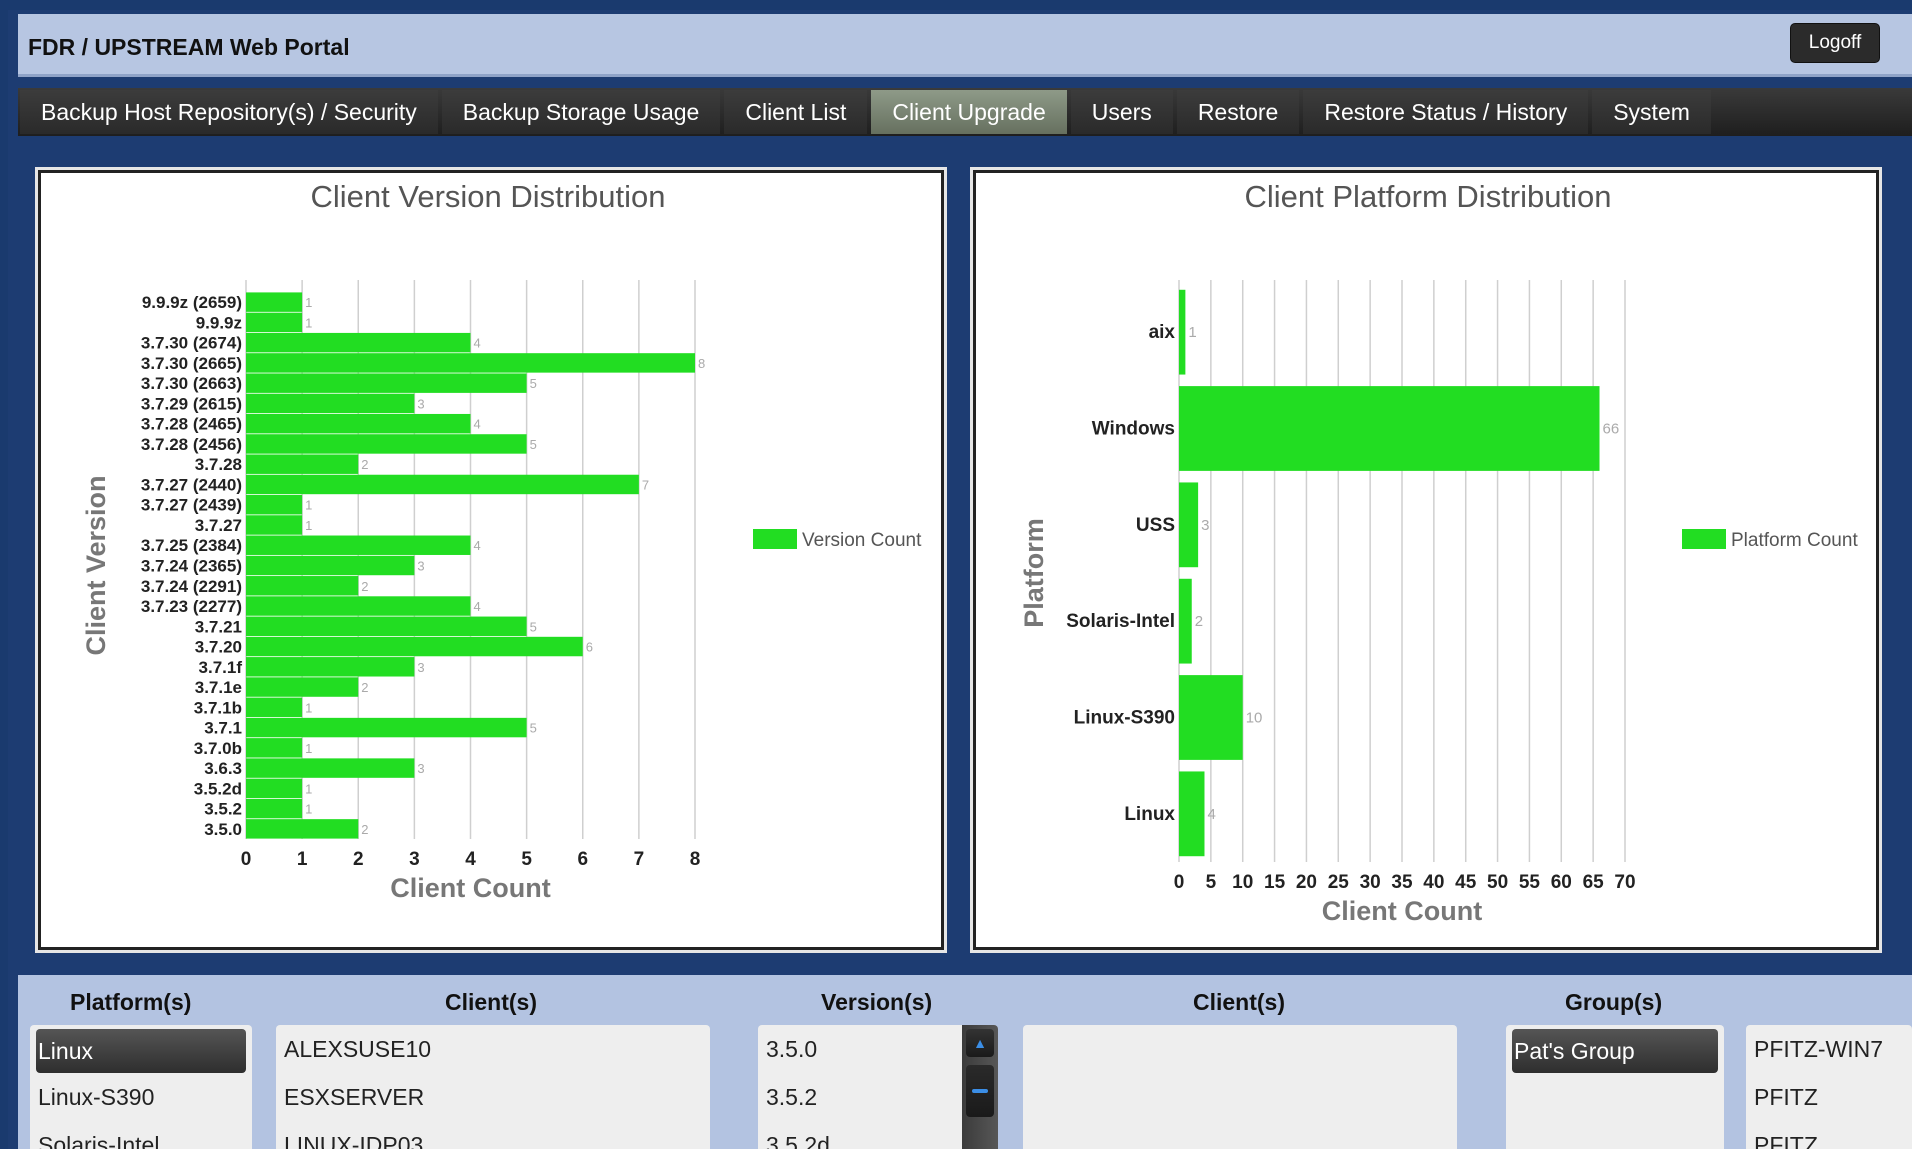  What do you see at coordinates (493, 1135) in the screenshot?
I see `list-item: LINUX-IDP03` at bounding box center [493, 1135].